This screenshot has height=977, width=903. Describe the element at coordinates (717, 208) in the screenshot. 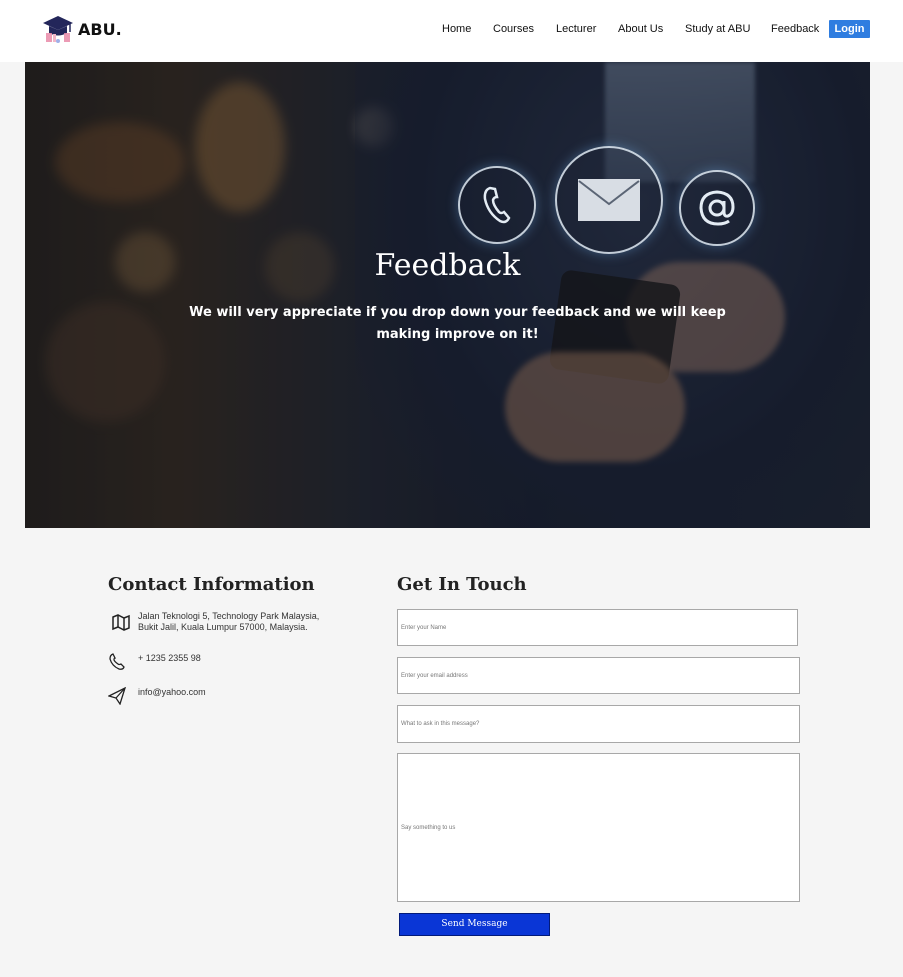

I see `at-icon` at that location.